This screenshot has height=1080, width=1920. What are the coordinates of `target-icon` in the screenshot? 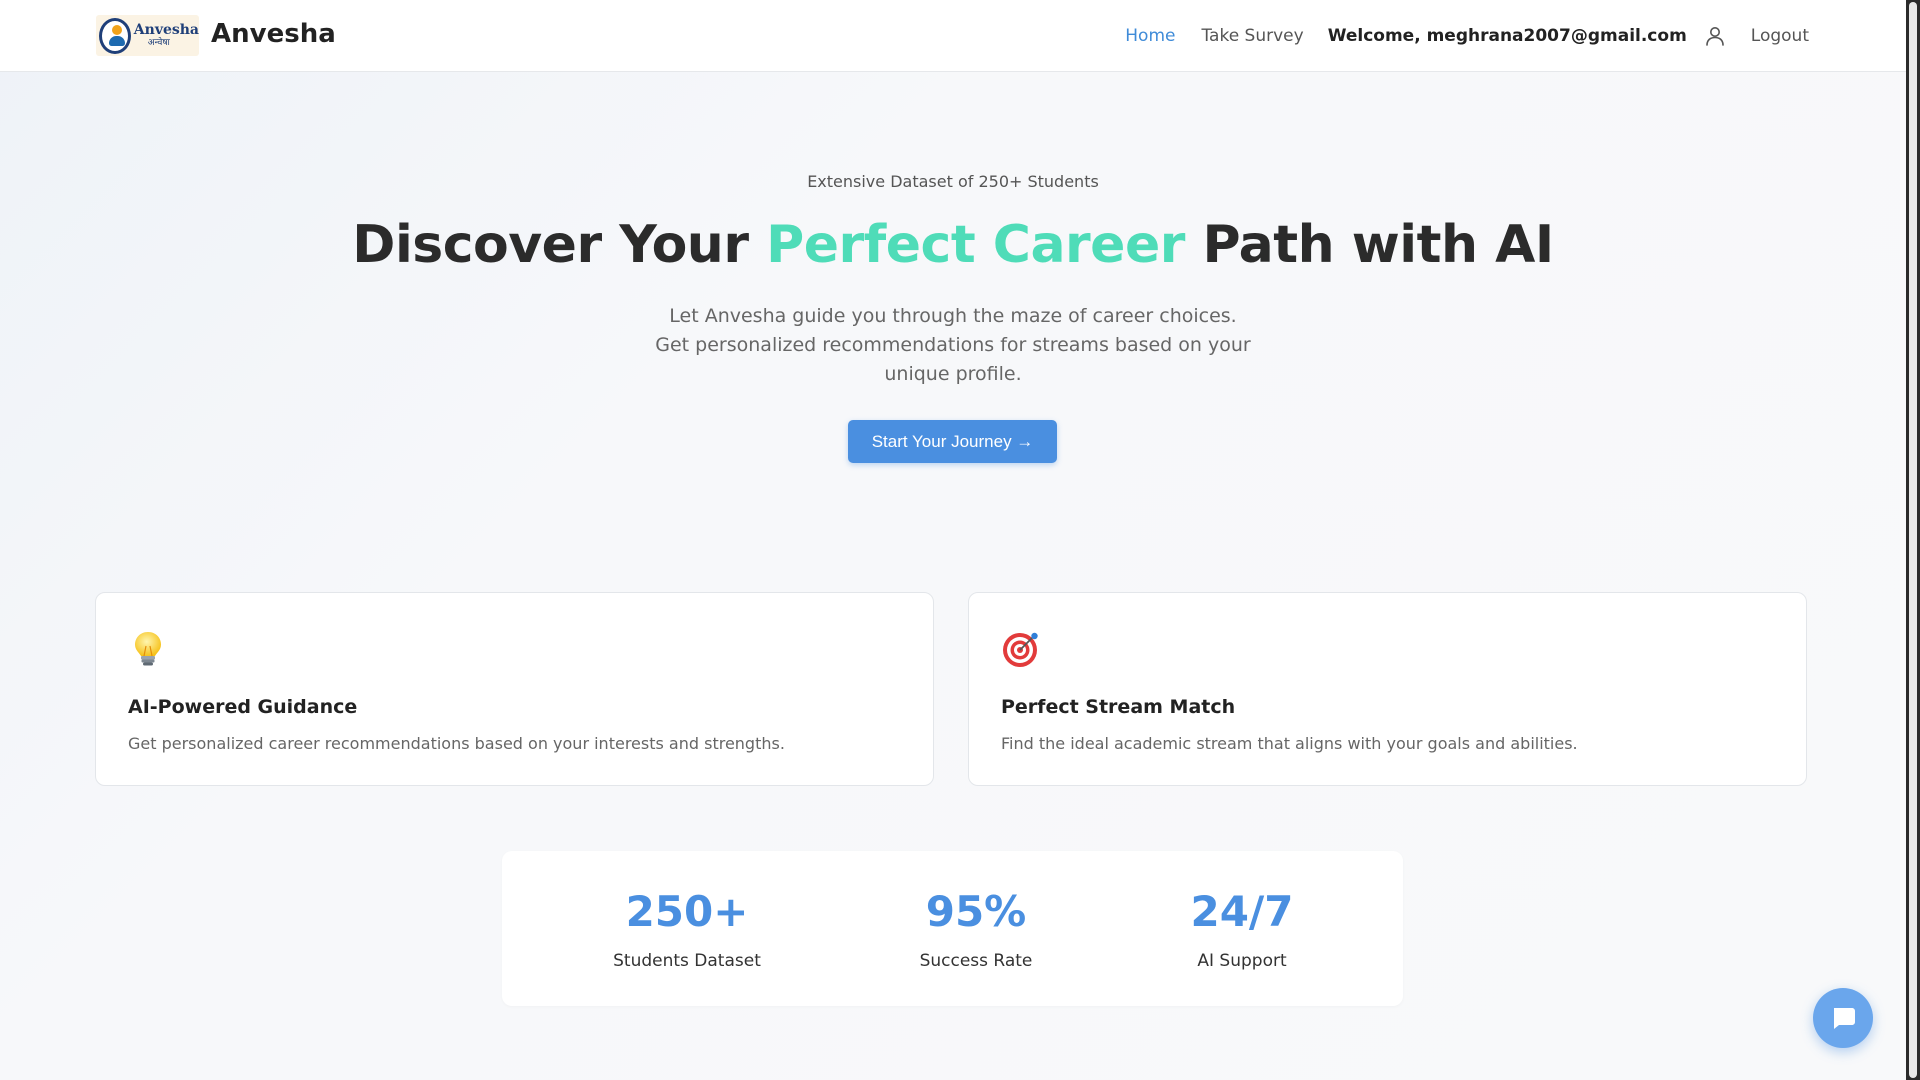 It's located at (1020, 649).